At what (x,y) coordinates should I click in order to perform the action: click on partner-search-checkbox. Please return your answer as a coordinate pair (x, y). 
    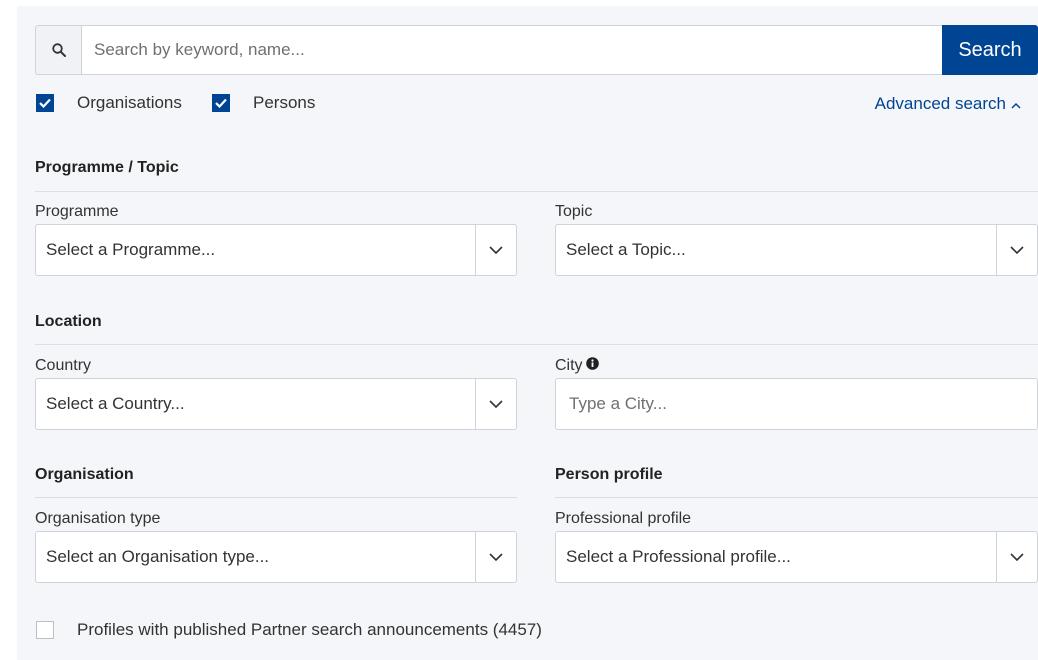
    Looking at the image, I should click on (45, 630).